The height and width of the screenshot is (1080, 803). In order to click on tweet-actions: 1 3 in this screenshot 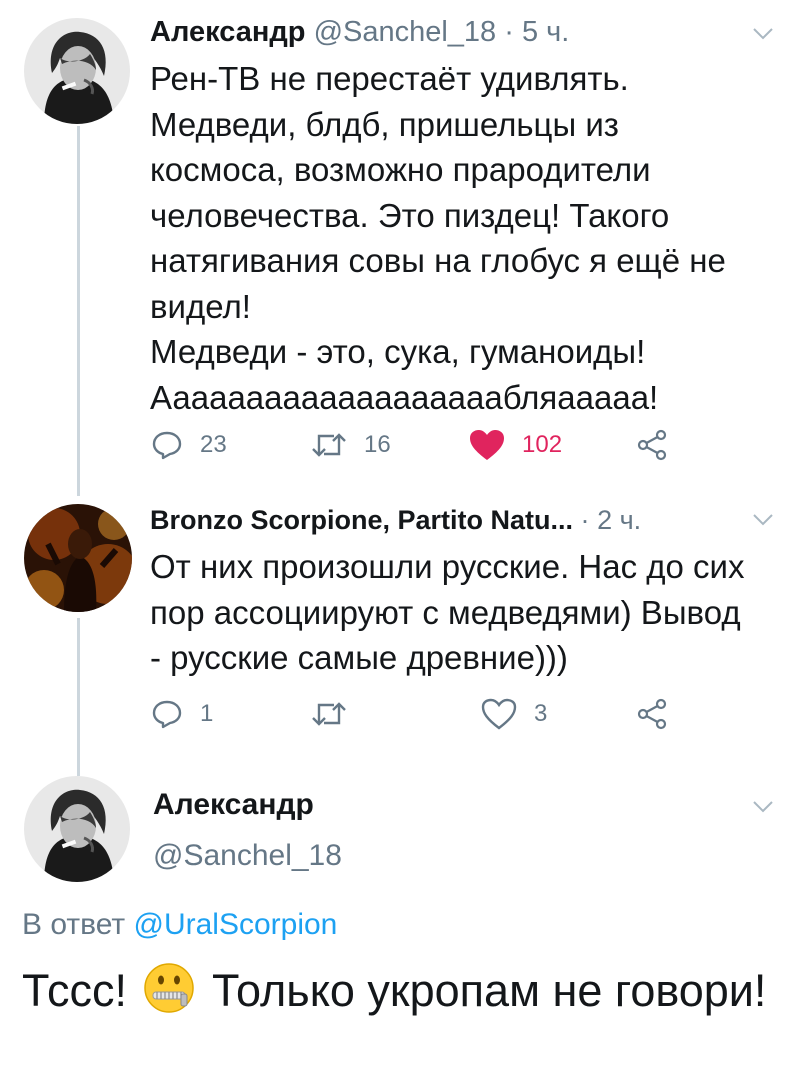, I will do `click(410, 714)`.